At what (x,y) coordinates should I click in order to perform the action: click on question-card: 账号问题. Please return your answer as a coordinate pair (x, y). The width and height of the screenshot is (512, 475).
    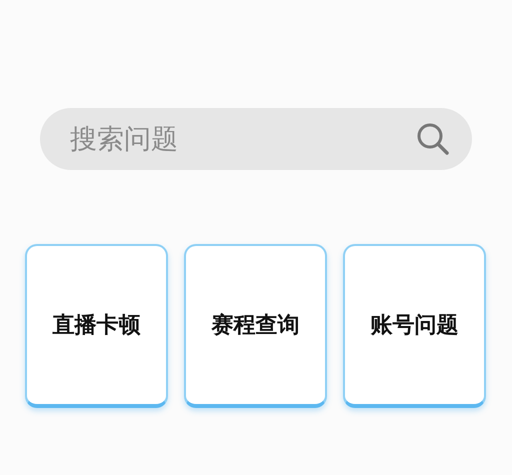
    Looking at the image, I should click on (414, 326).